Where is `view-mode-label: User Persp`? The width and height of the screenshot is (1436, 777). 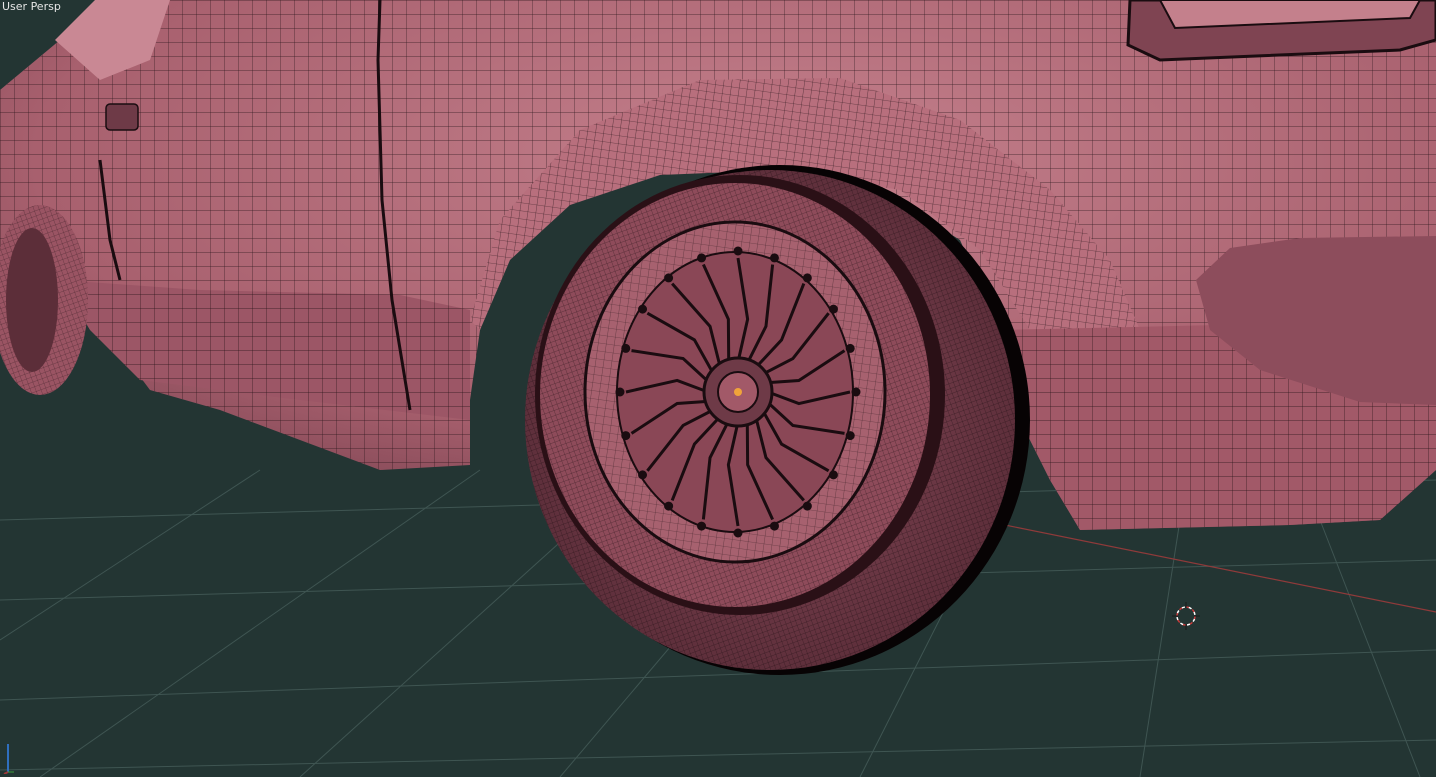 view-mode-label: User Persp is located at coordinates (31, 6).